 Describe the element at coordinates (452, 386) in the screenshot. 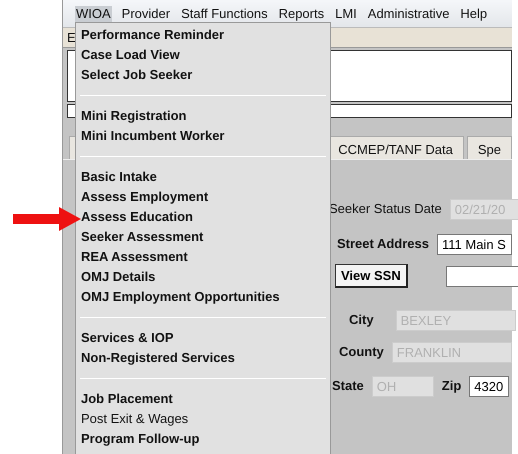

I see `field-label: Zip` at that location.